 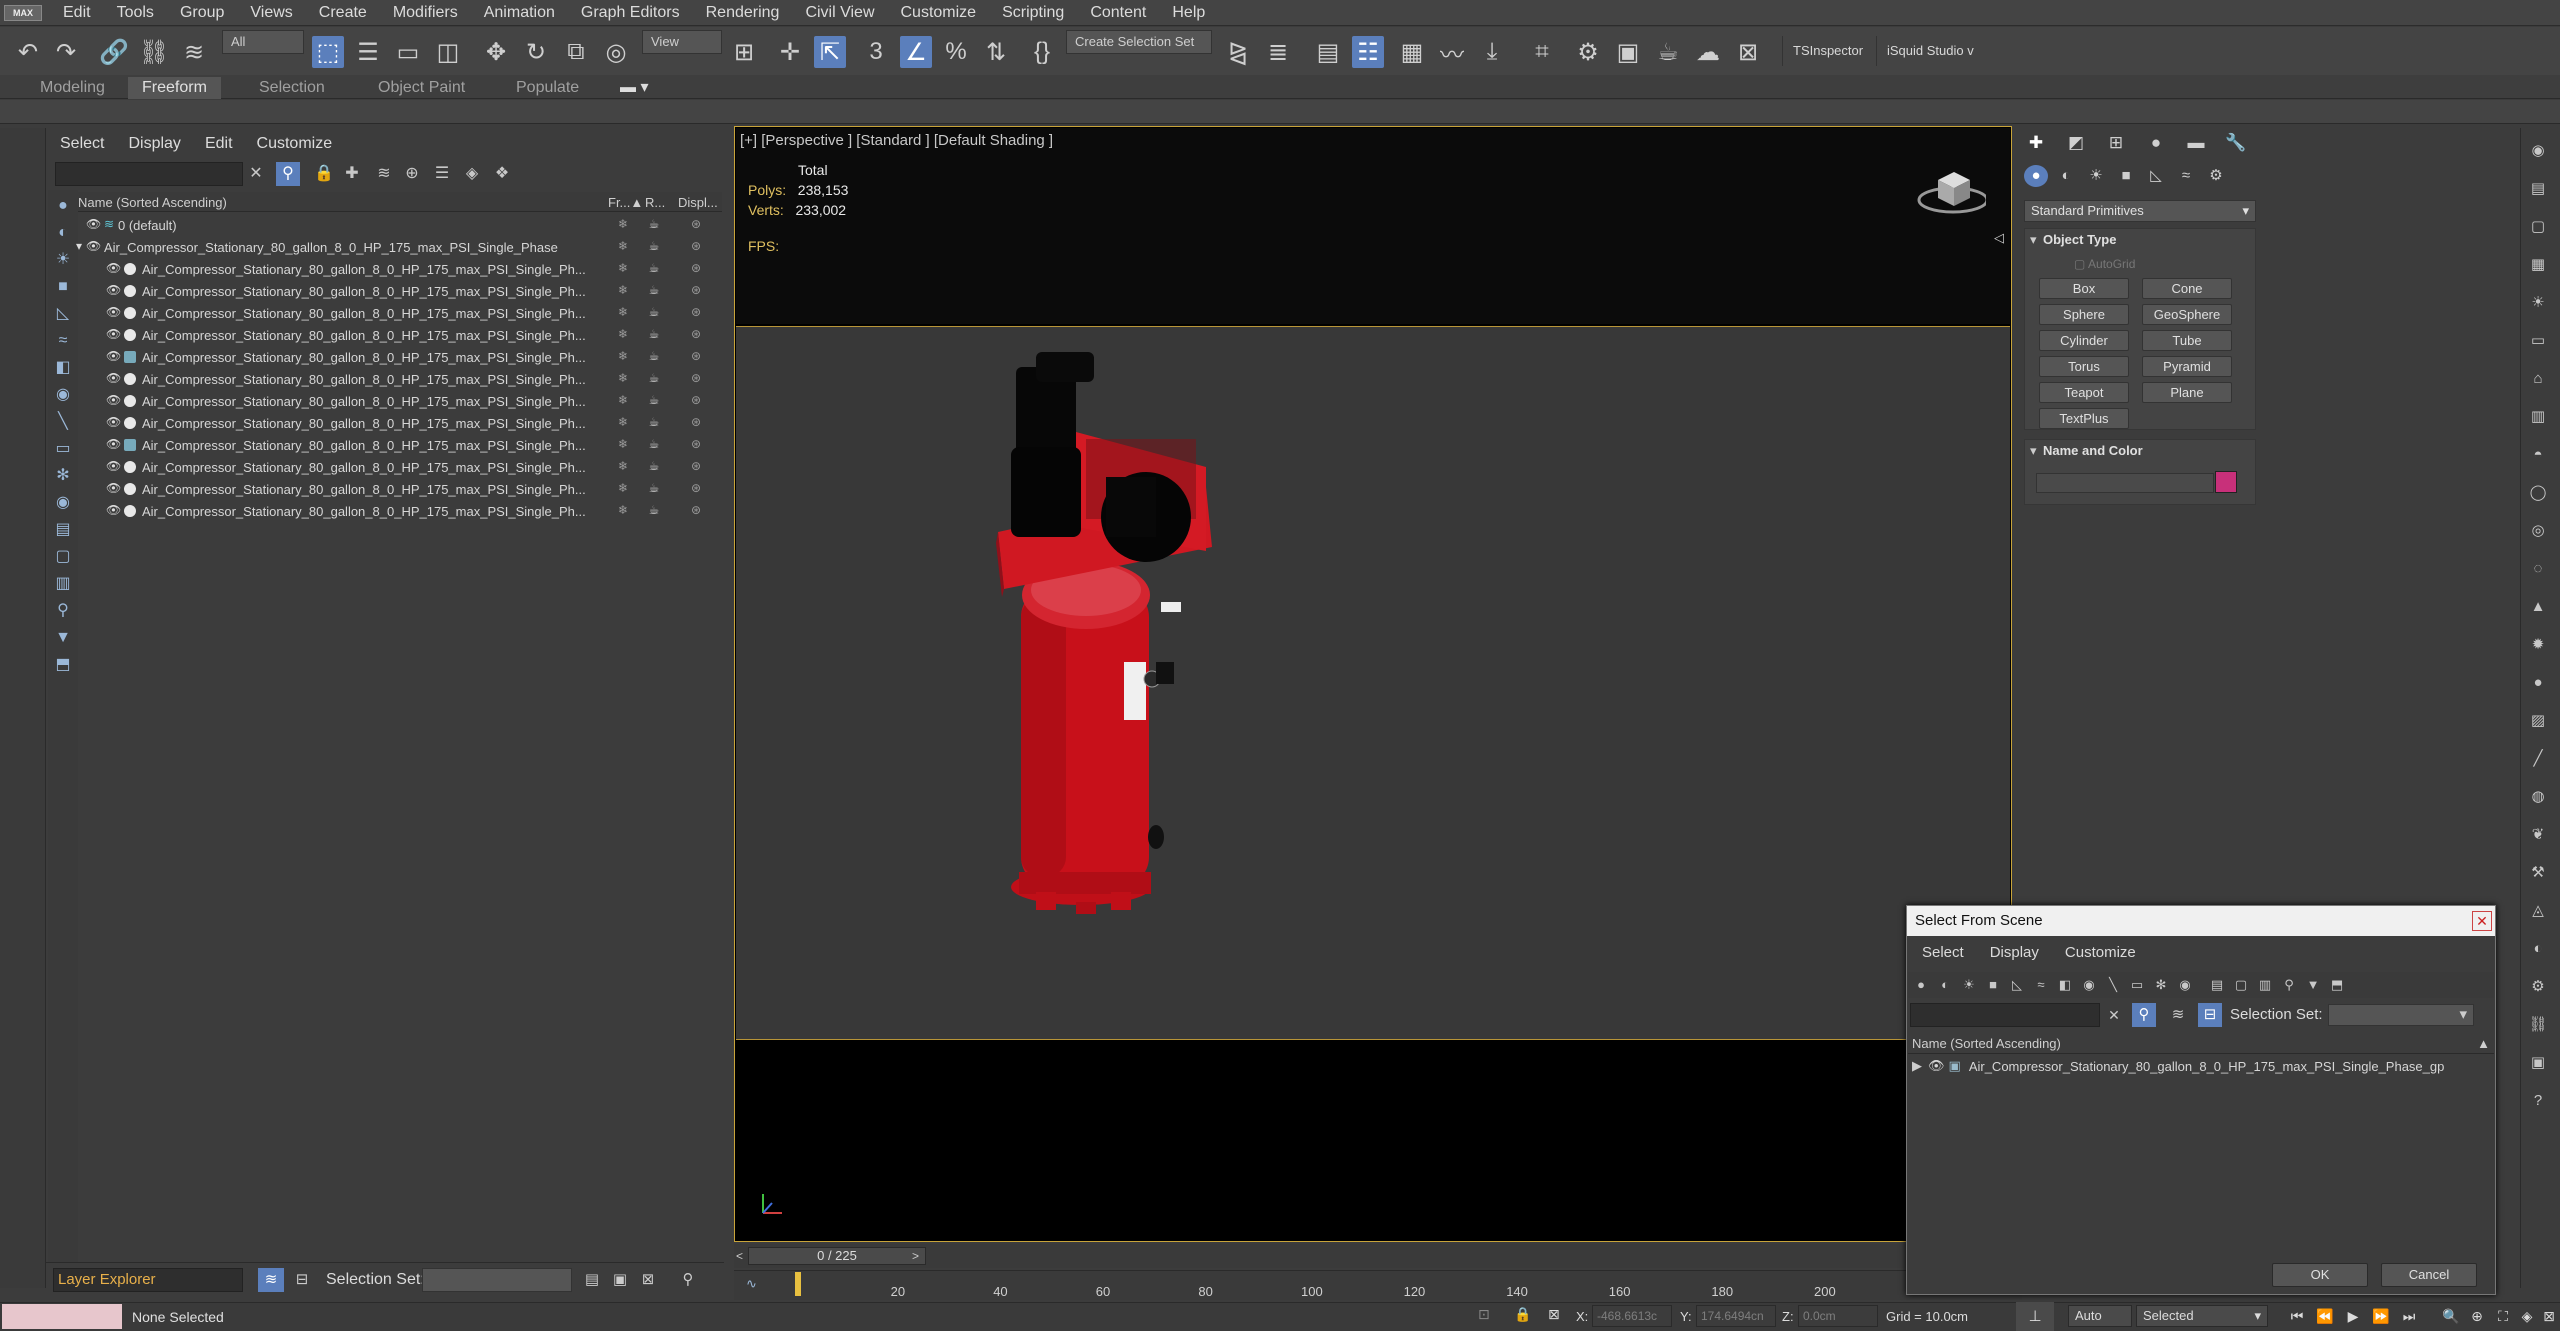 I want to click on motion-tab-icon: ●, so click(x=2156, y=143).